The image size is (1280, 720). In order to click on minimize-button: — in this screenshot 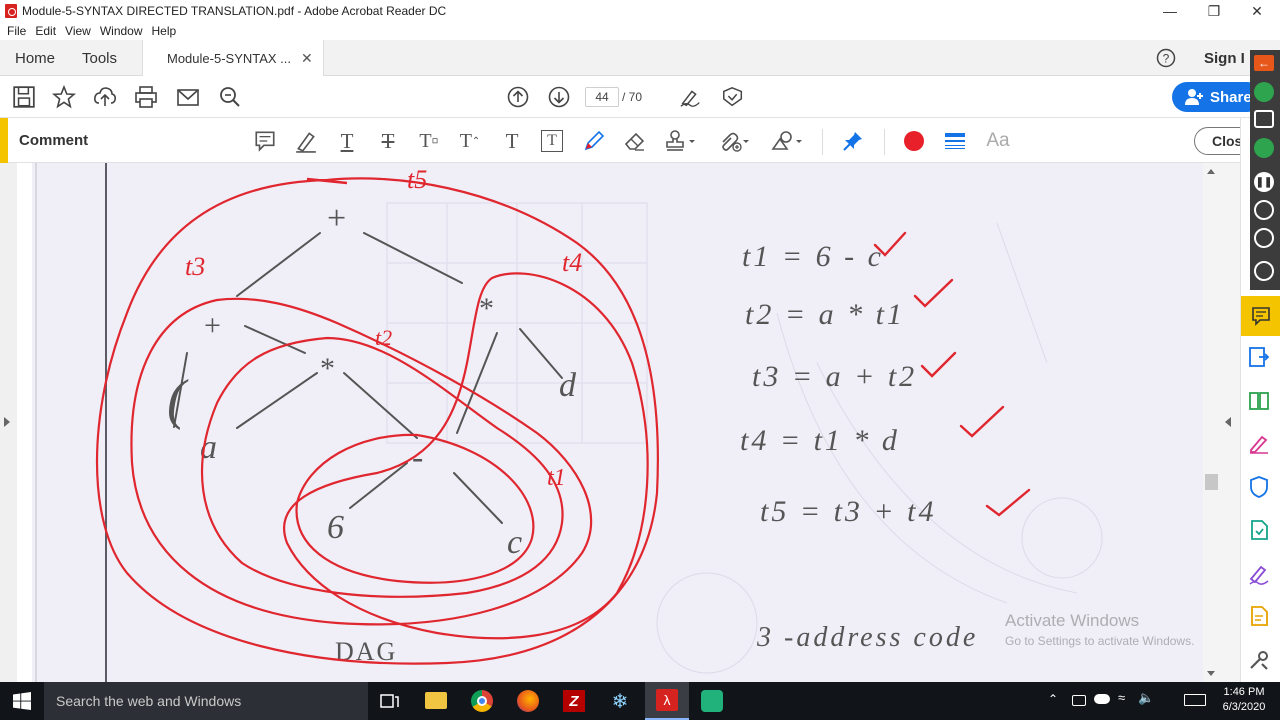, I will do `click(1170, 11)`.